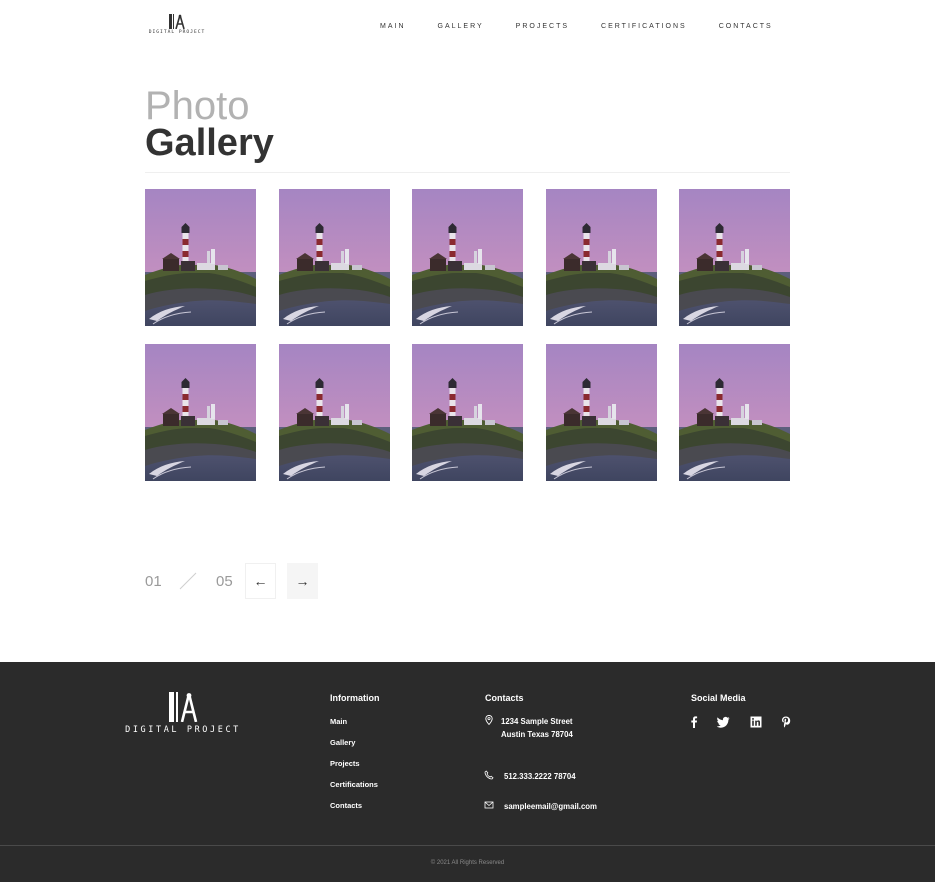 The width and height of the screenshot is (935, 882). Describe the element at coordinates (209, 143) in the screenshot. I see `page-title-bold: Gallery` at that location.